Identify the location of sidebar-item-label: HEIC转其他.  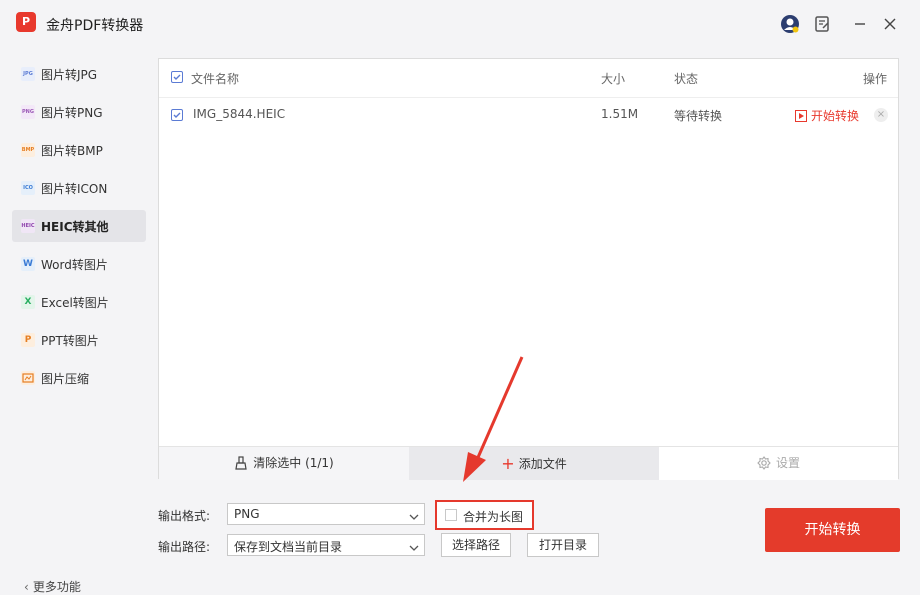
(75, 227).